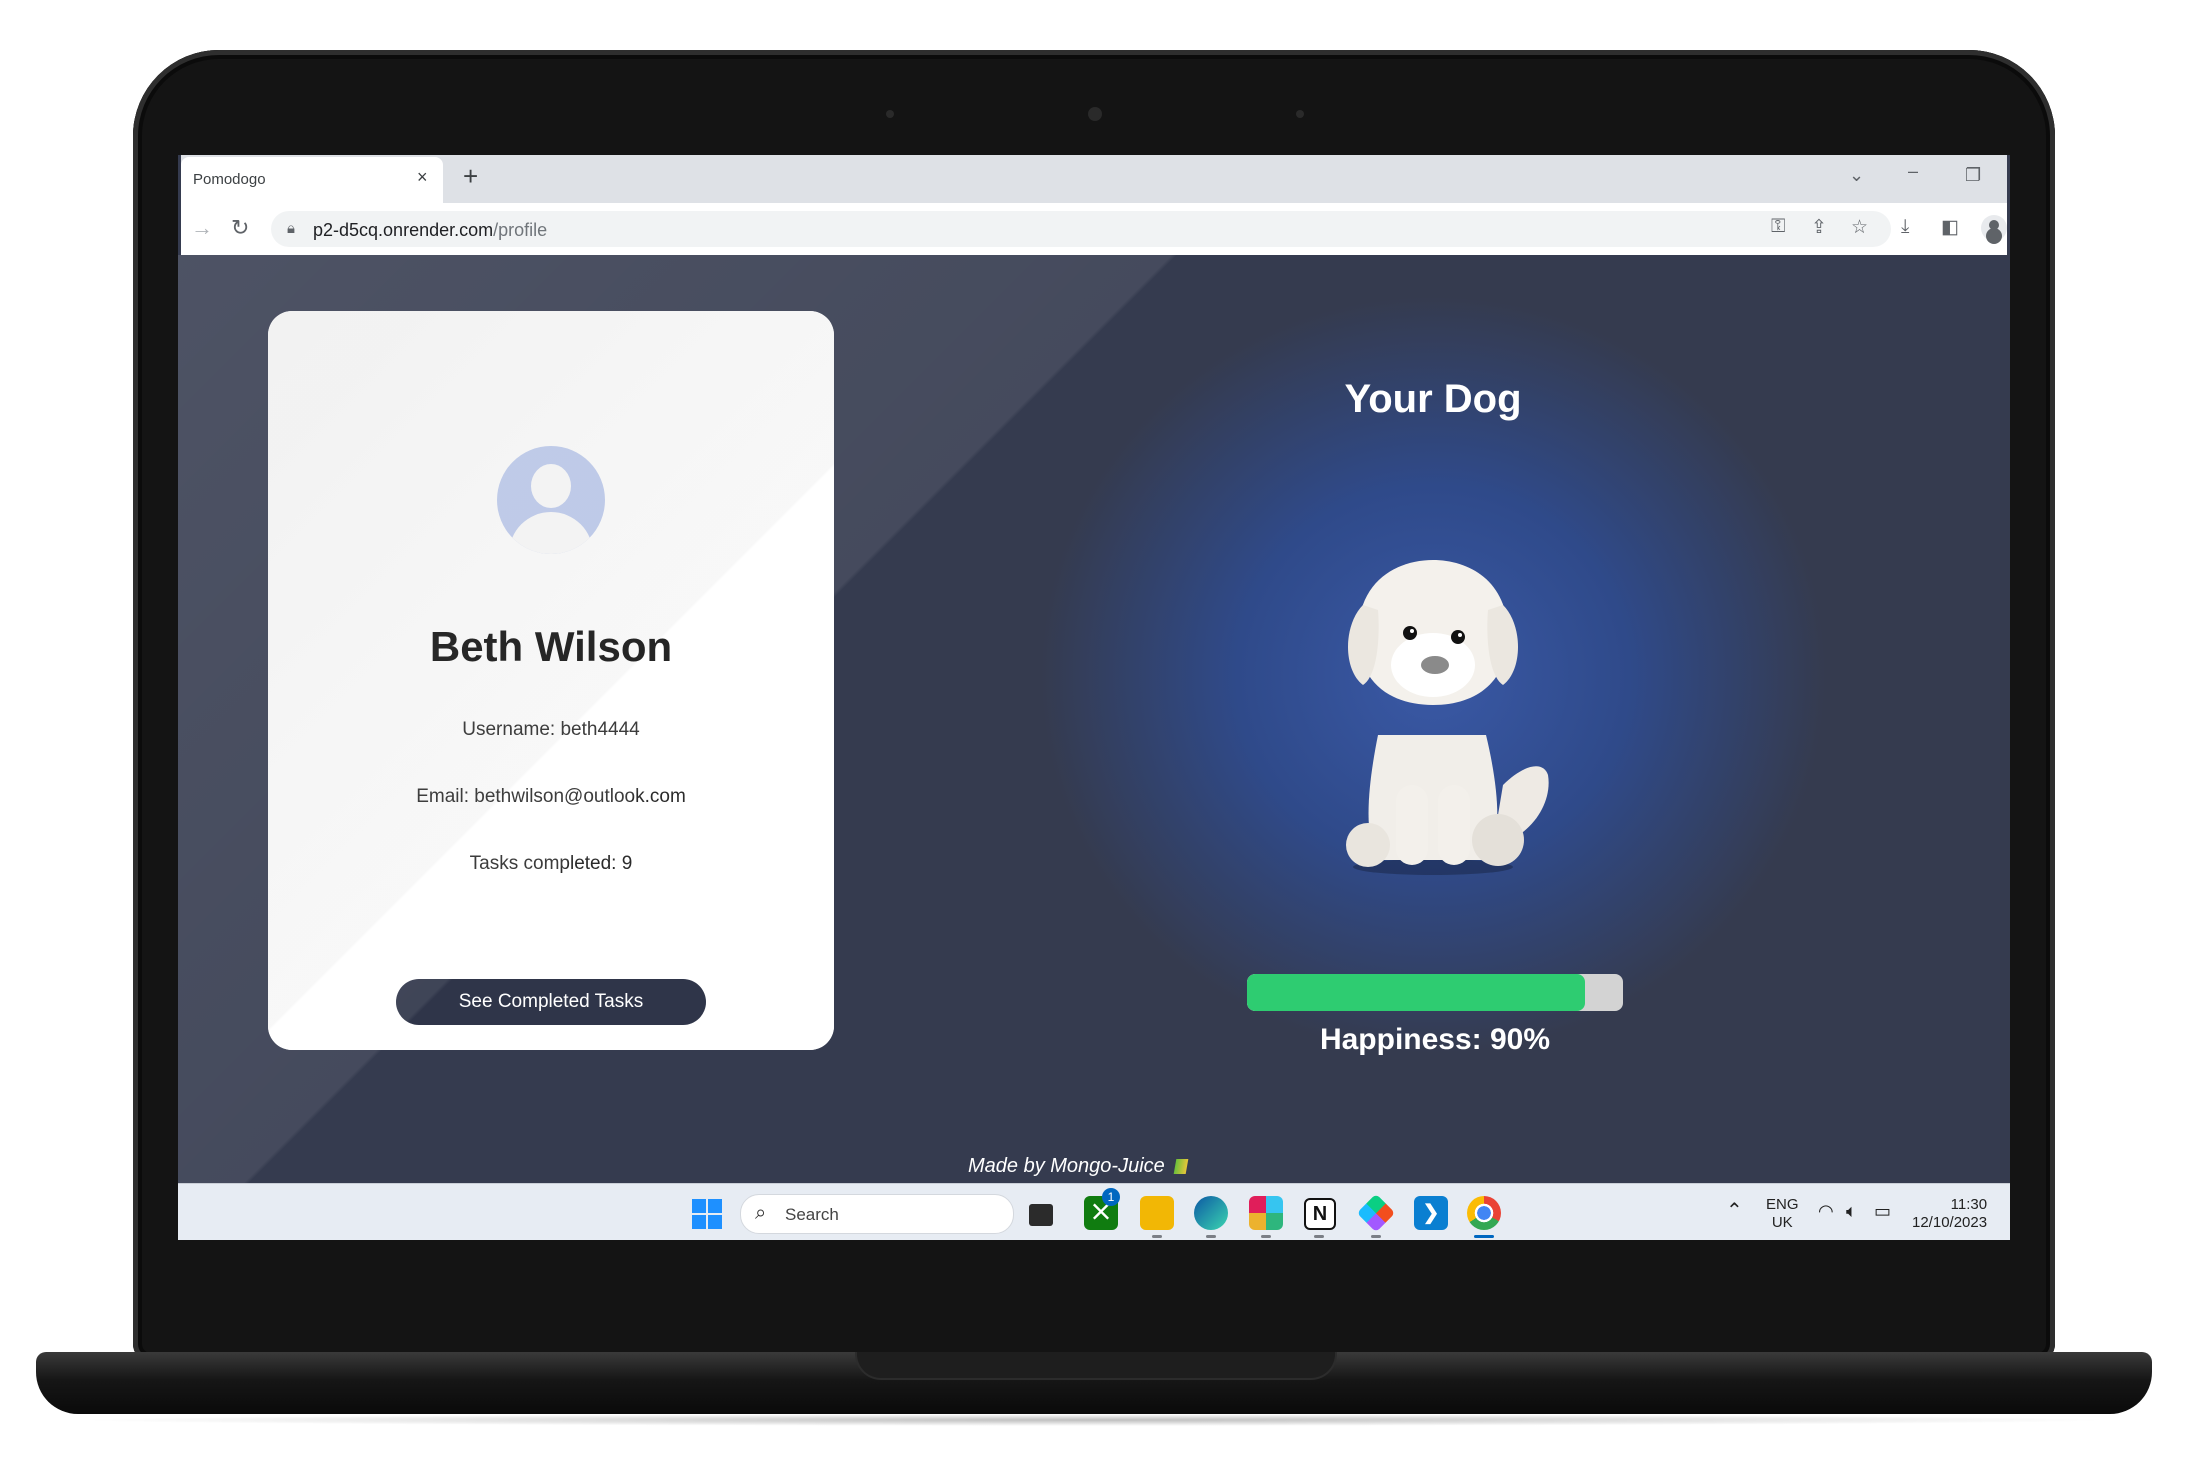  Describe the element at coordinates (1412, 825) in the screenshot. I see `dog-leg-front-left` at that location.